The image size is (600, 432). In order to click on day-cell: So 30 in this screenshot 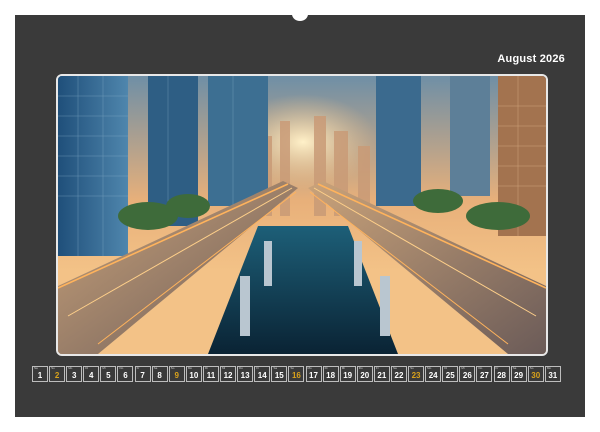, I will do `click(535, 374)`.